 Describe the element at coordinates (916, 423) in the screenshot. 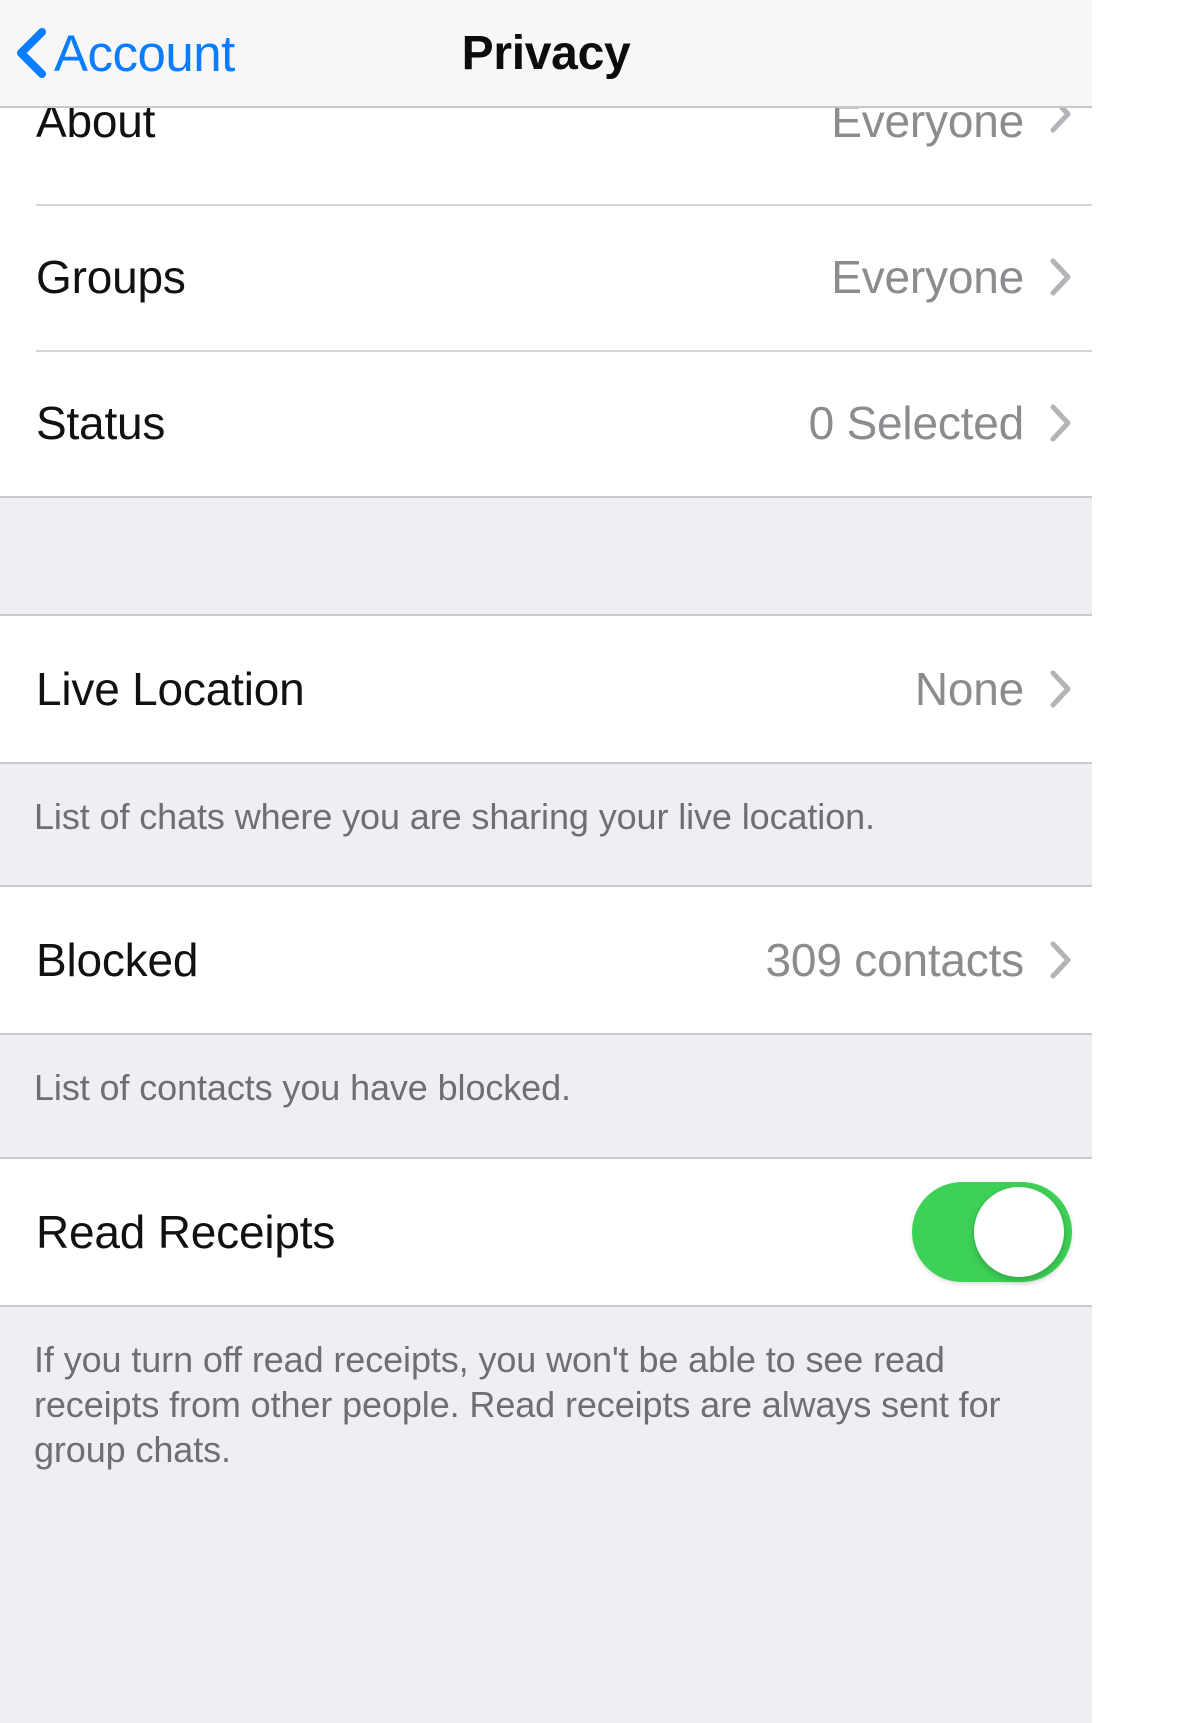

I see `row-status-value: 0 Selected` at that location.